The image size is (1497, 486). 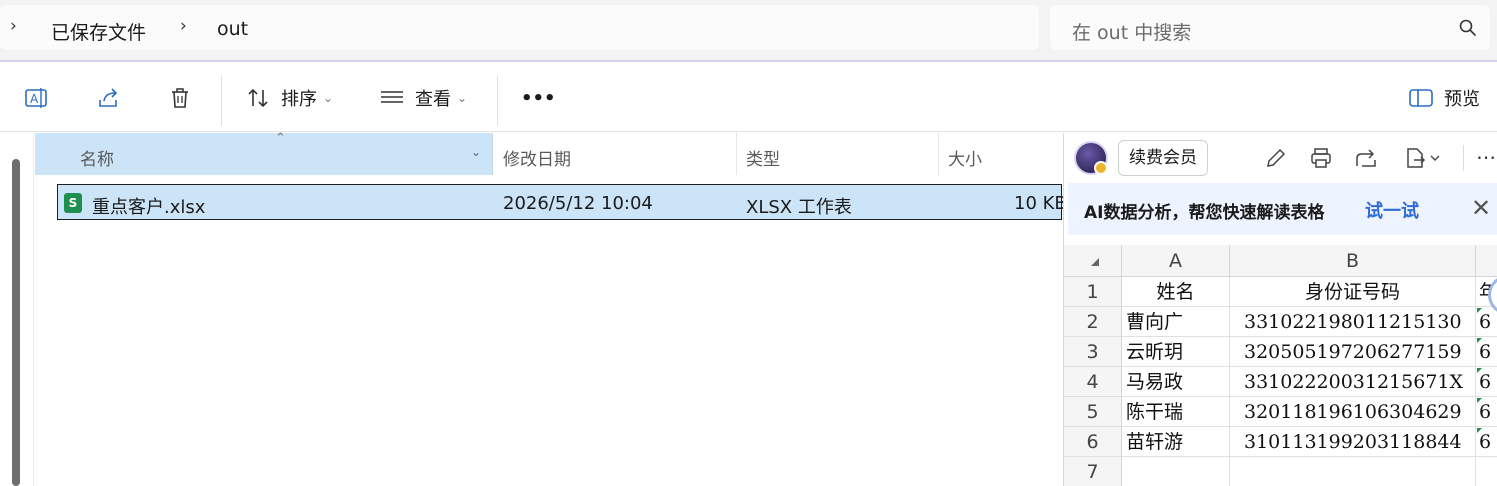 What do you see at coordinates (1353, 261) in the screenshot?
I see `column-header-b: B` at bounding box center [1353, 261].